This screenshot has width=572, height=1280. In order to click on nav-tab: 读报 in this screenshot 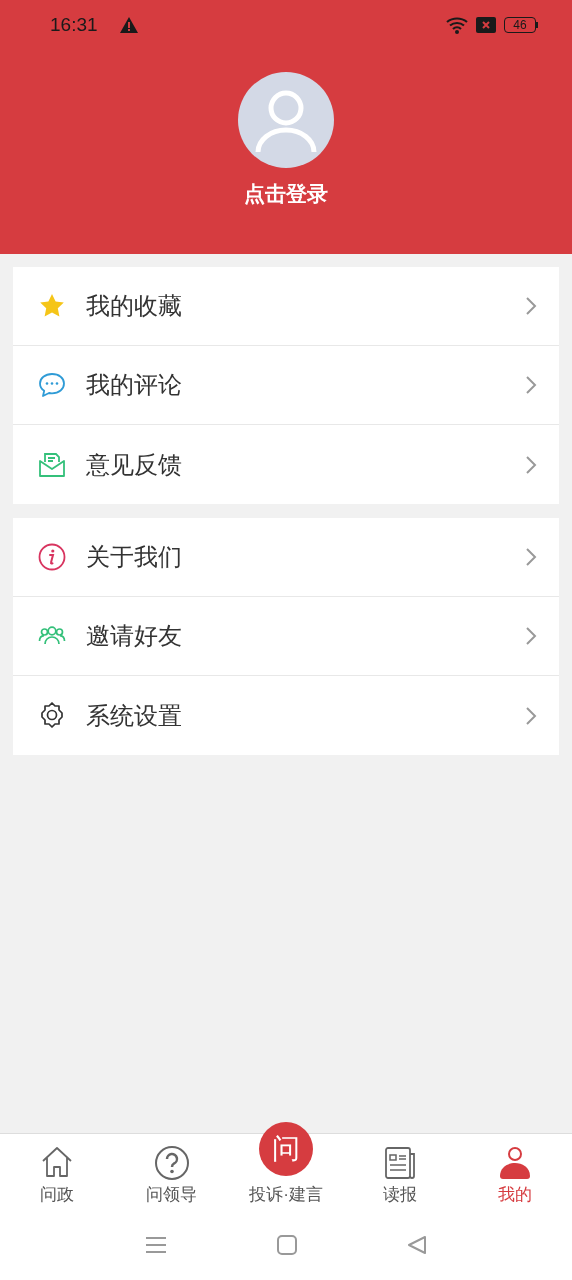, I will do `click(400, 1175)`.